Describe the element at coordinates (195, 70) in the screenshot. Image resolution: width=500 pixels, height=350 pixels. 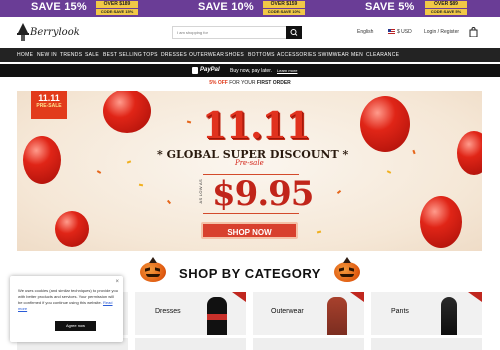
I see `paypal-icon` at that location.